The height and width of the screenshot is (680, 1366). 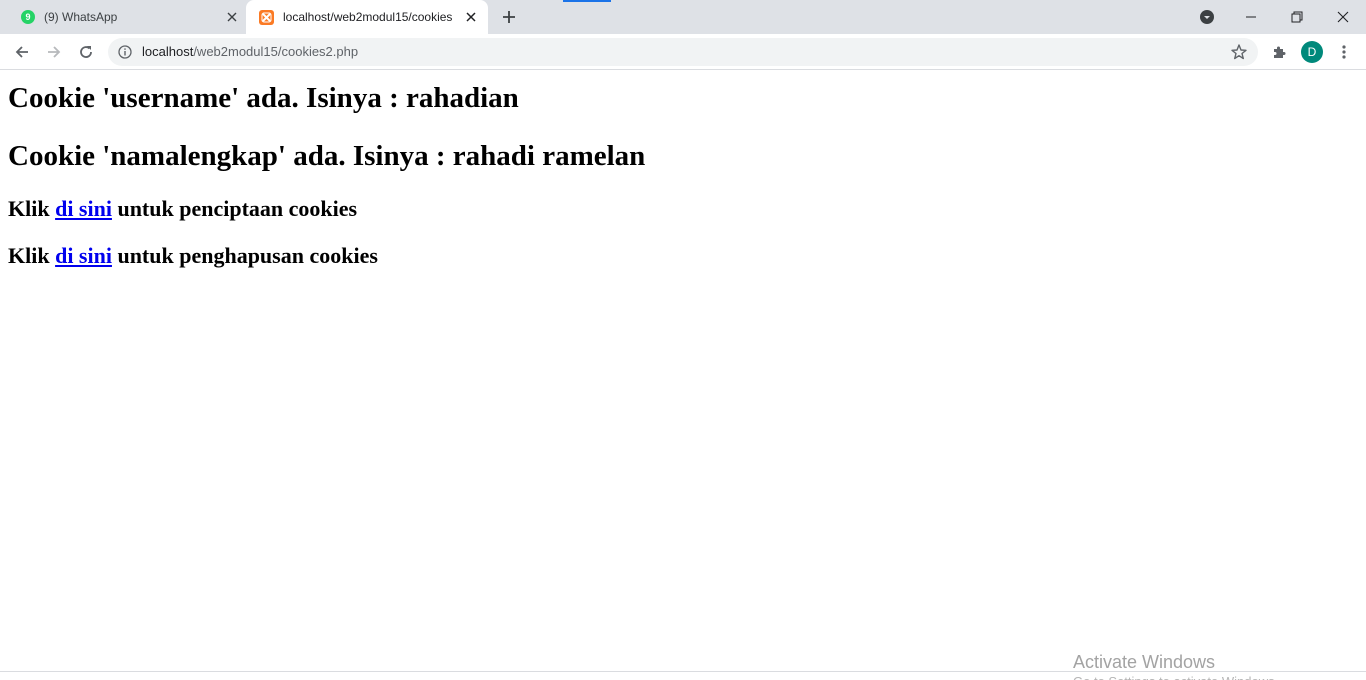 I want to click on delete-cookies-line: Klik di sini untuk penghapusan cookies, so click(x=193, y=256).